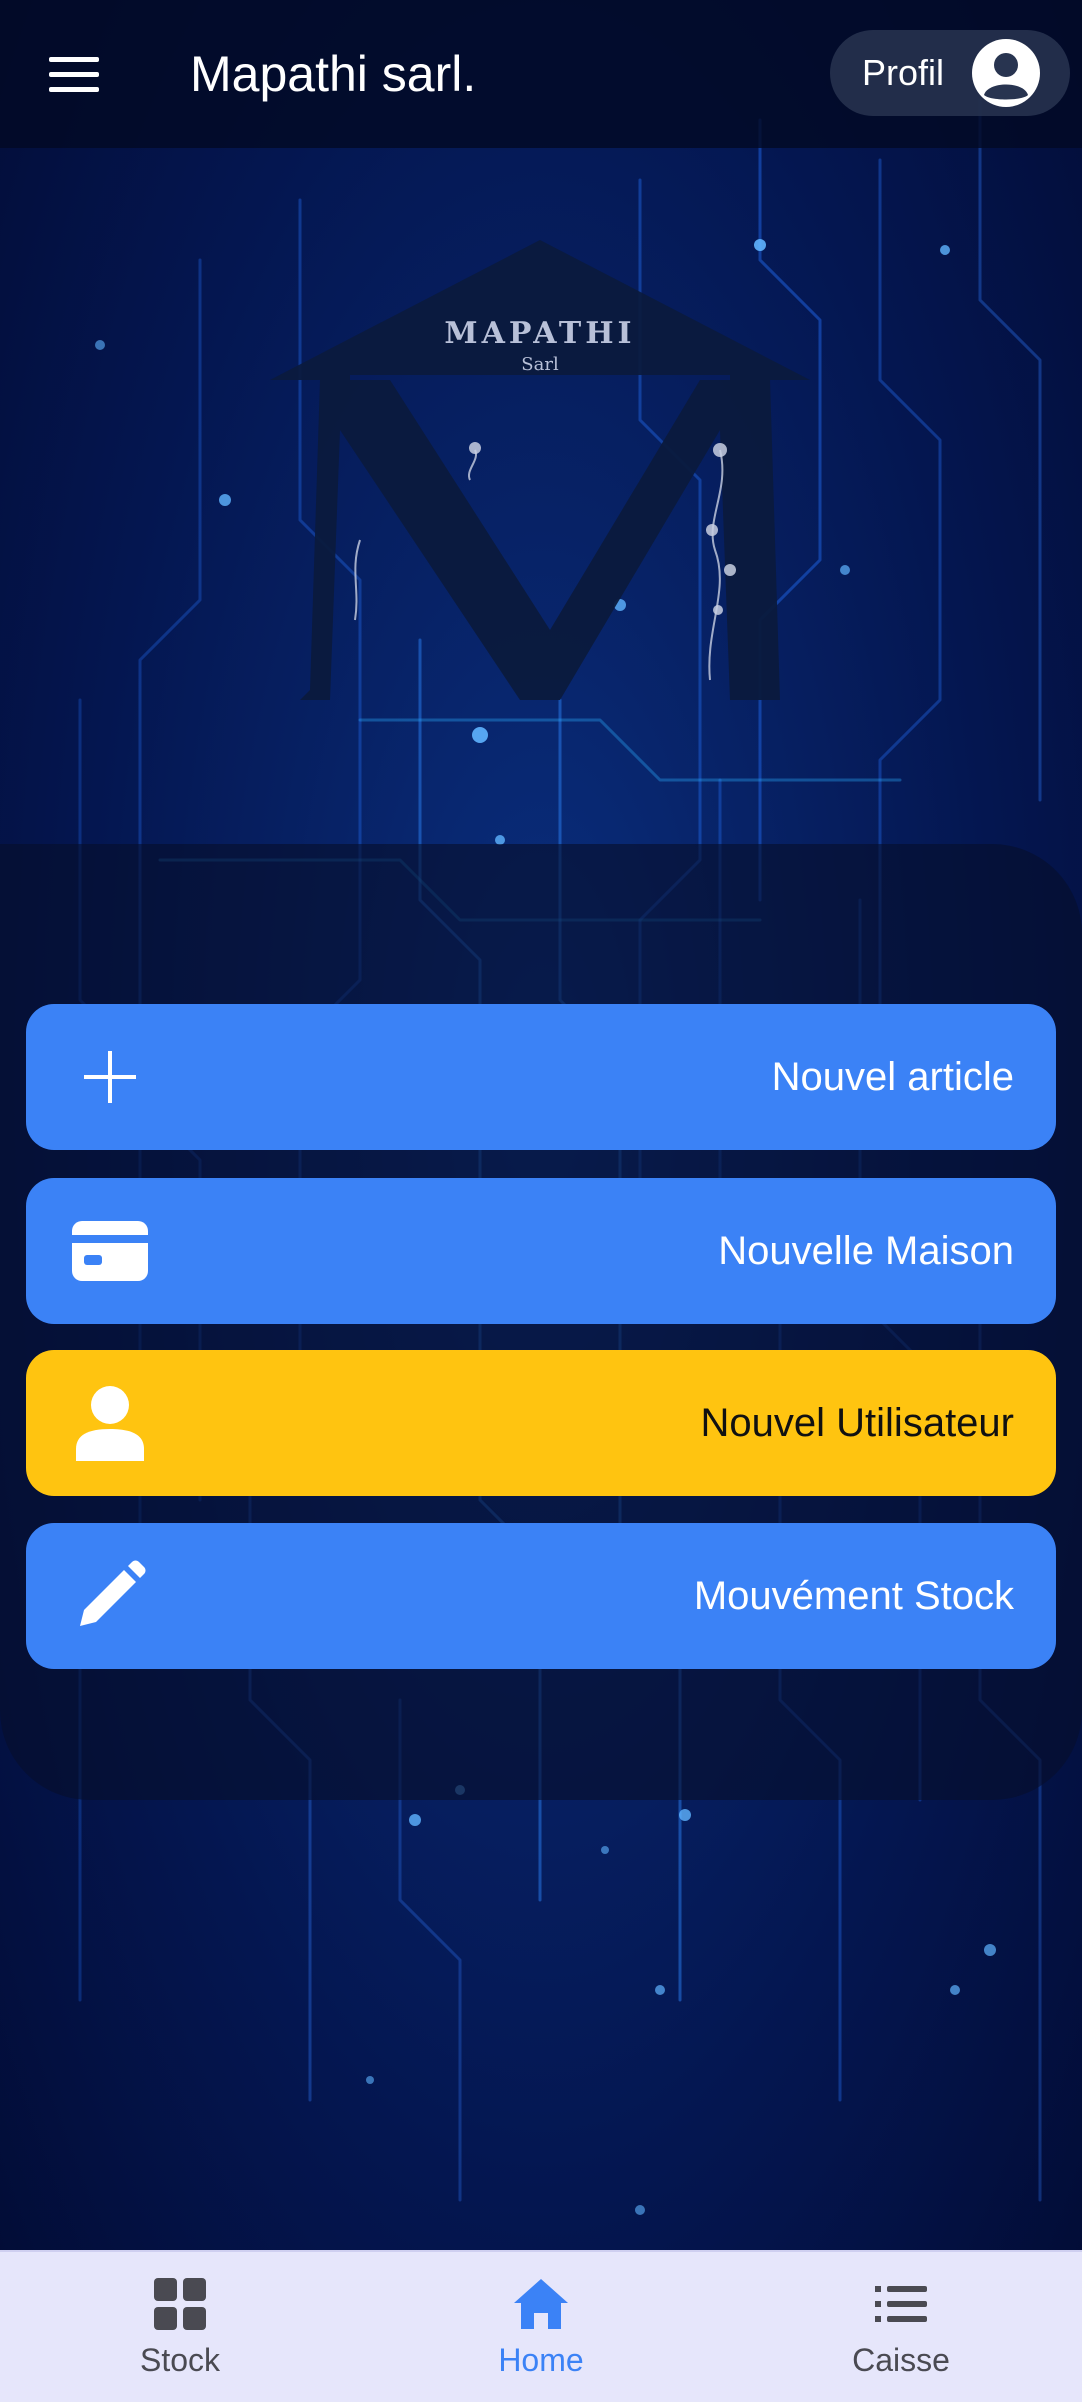  What do you see at coordinates (110, 1423) in the screenshot?
I see `person-icon` at bounding box center [110, 1423].